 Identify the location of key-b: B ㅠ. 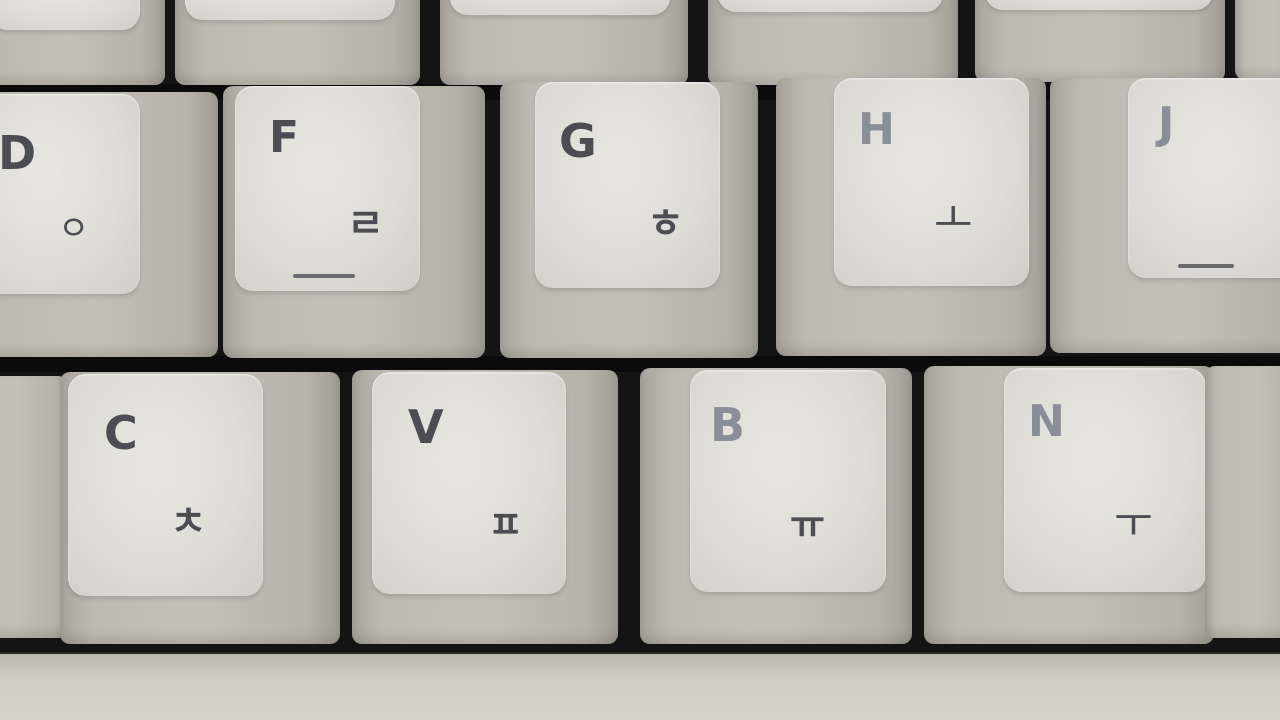
(776, 506).